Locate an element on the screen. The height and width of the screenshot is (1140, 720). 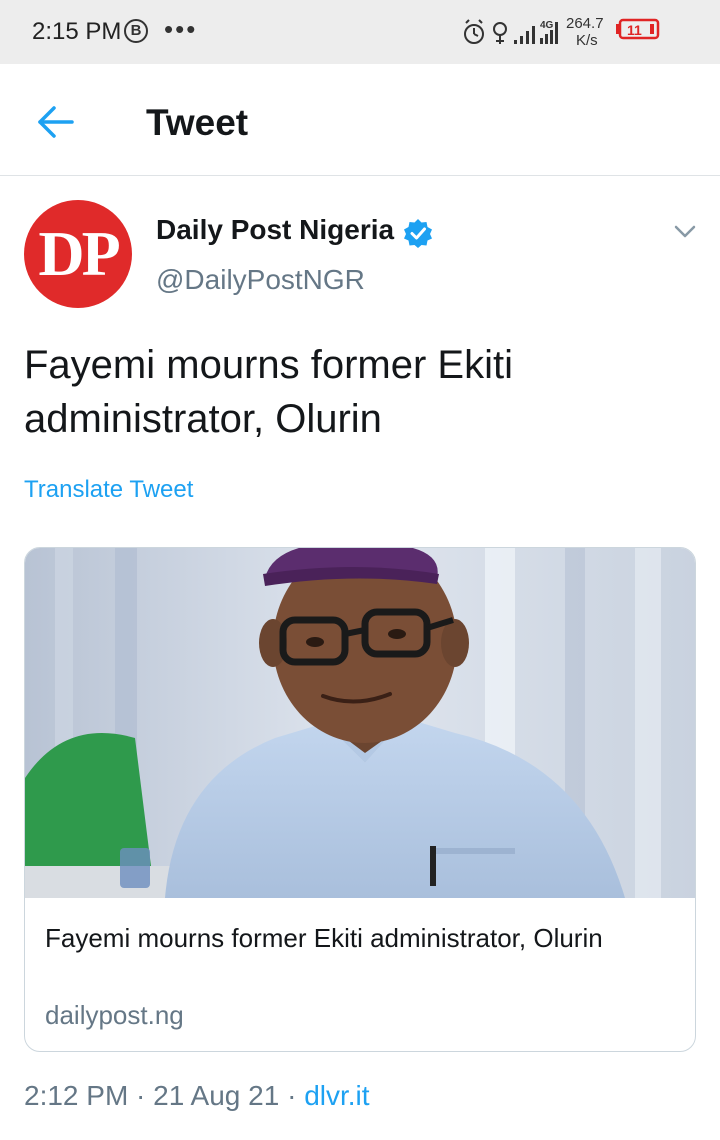
tweet-date: 21 Aug 21 is located at coordinates (216, 1095).